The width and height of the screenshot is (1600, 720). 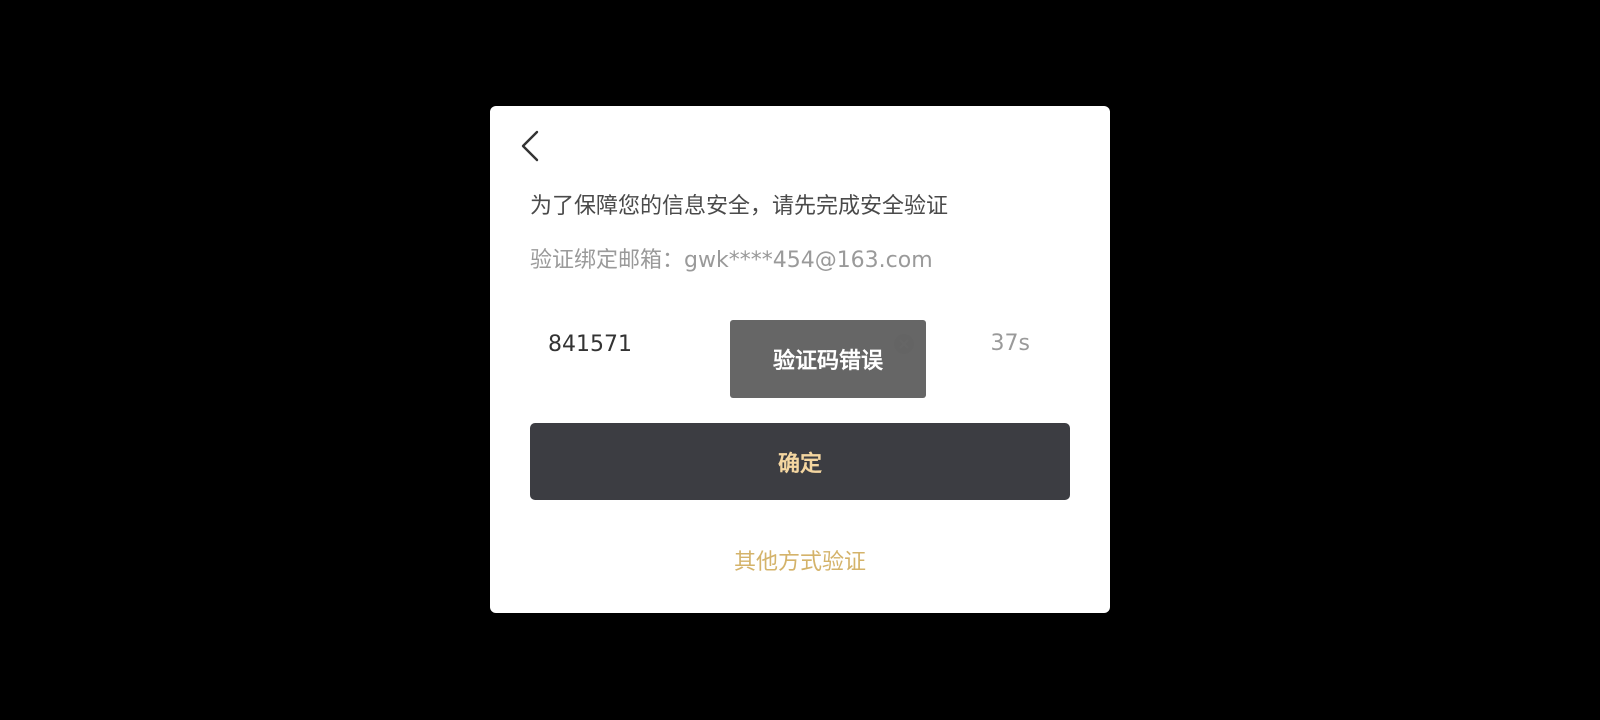 What do you see at coordinates (800, 560) in the screenshot?
I see `other-verification-link: 其他方式验证` at bounding box center [800, 560].